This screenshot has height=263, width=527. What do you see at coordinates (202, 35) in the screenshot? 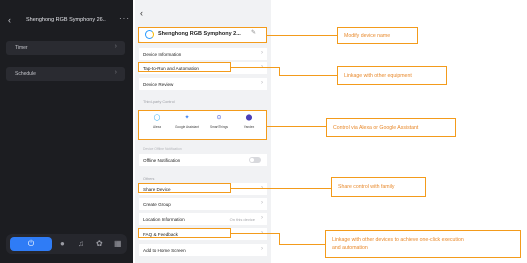
I see `device-name-highlight` at bounding box center [202, 35].